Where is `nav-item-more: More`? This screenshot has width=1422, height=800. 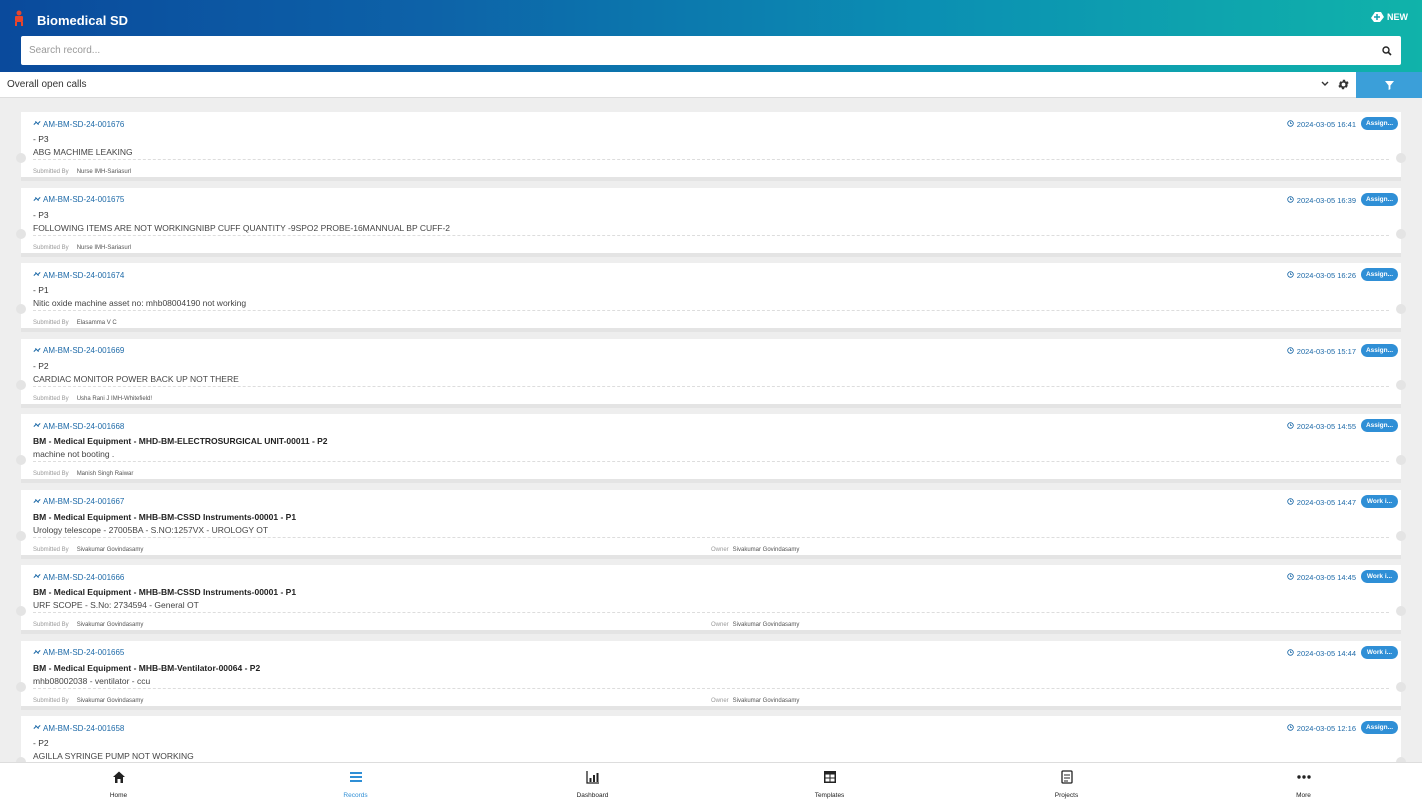
nav-item-more: More is located at coordinates (1303, 781).